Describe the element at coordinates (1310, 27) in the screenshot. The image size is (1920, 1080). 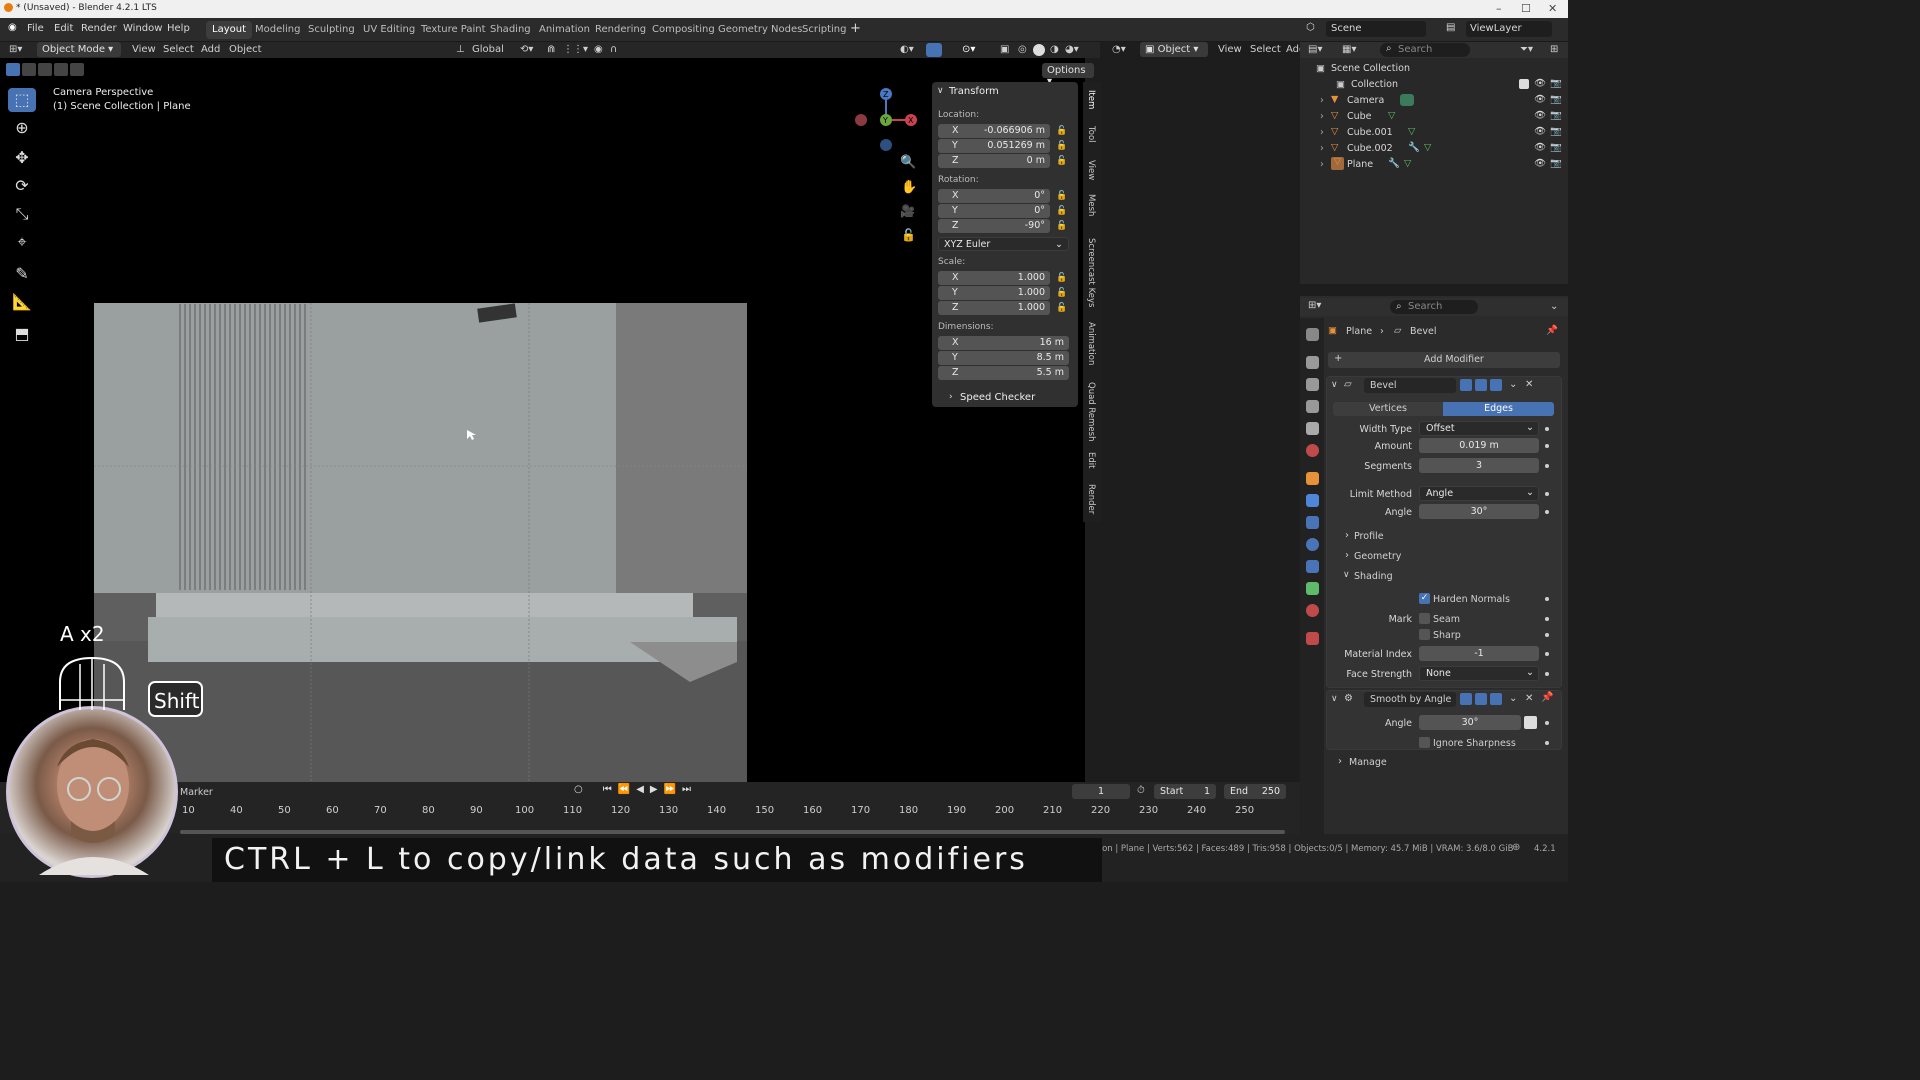
I see `scene-icon: ⬡` at that location.